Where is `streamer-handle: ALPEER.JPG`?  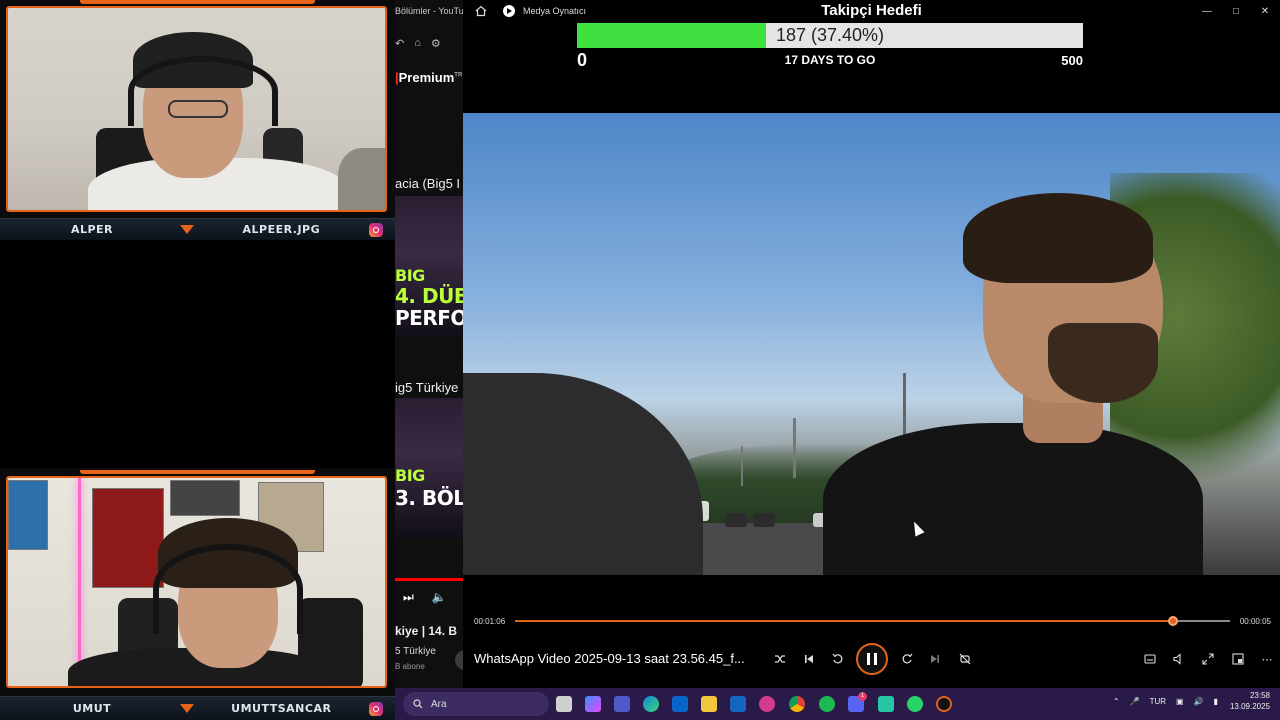 streamer-handle: ALPEER.JPG is located at coordinates (281, 229).